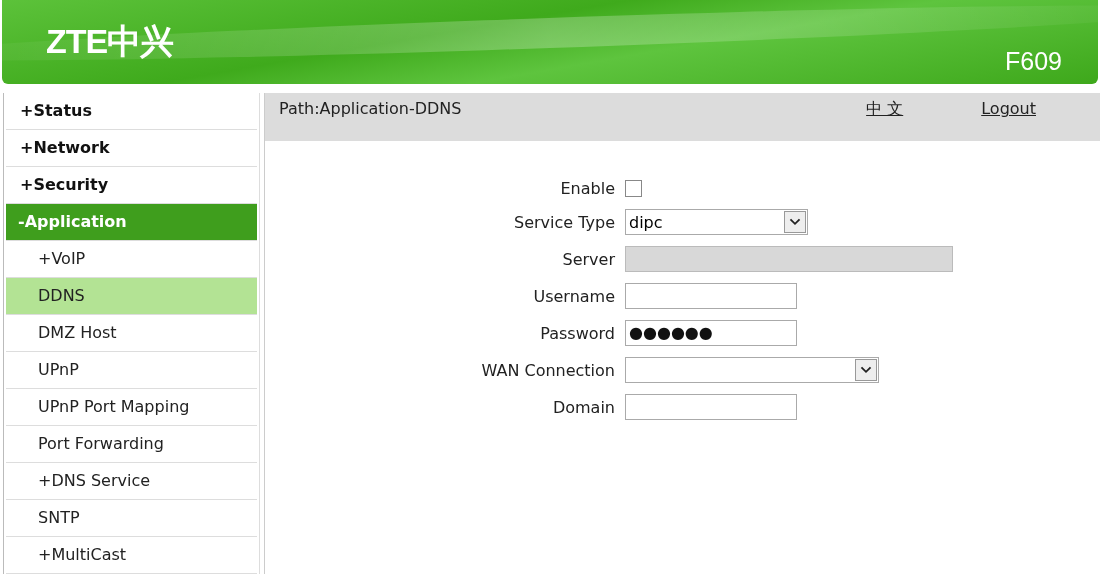 This screenshot has width=1100, height=583. Describe the element at coordinates (1033, 61) in the screenshot. I see `model-name: F609` at that location.